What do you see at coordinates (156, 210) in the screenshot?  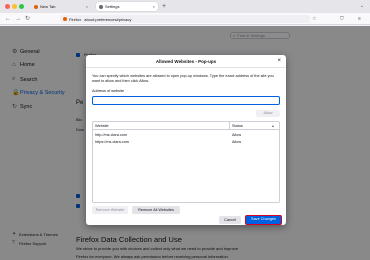 I see `remove-all-websites-button: Remove All Websites` at bounding box center [156, 210].